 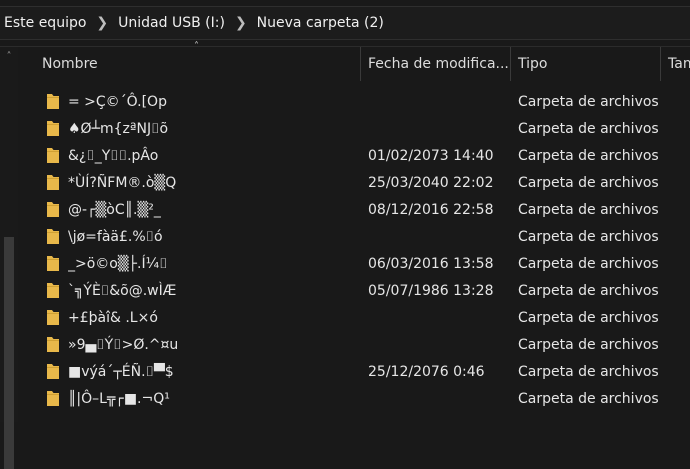 I want to click on breadcrumb-este-equipo: Este equipo, so click(x=45, y=23).